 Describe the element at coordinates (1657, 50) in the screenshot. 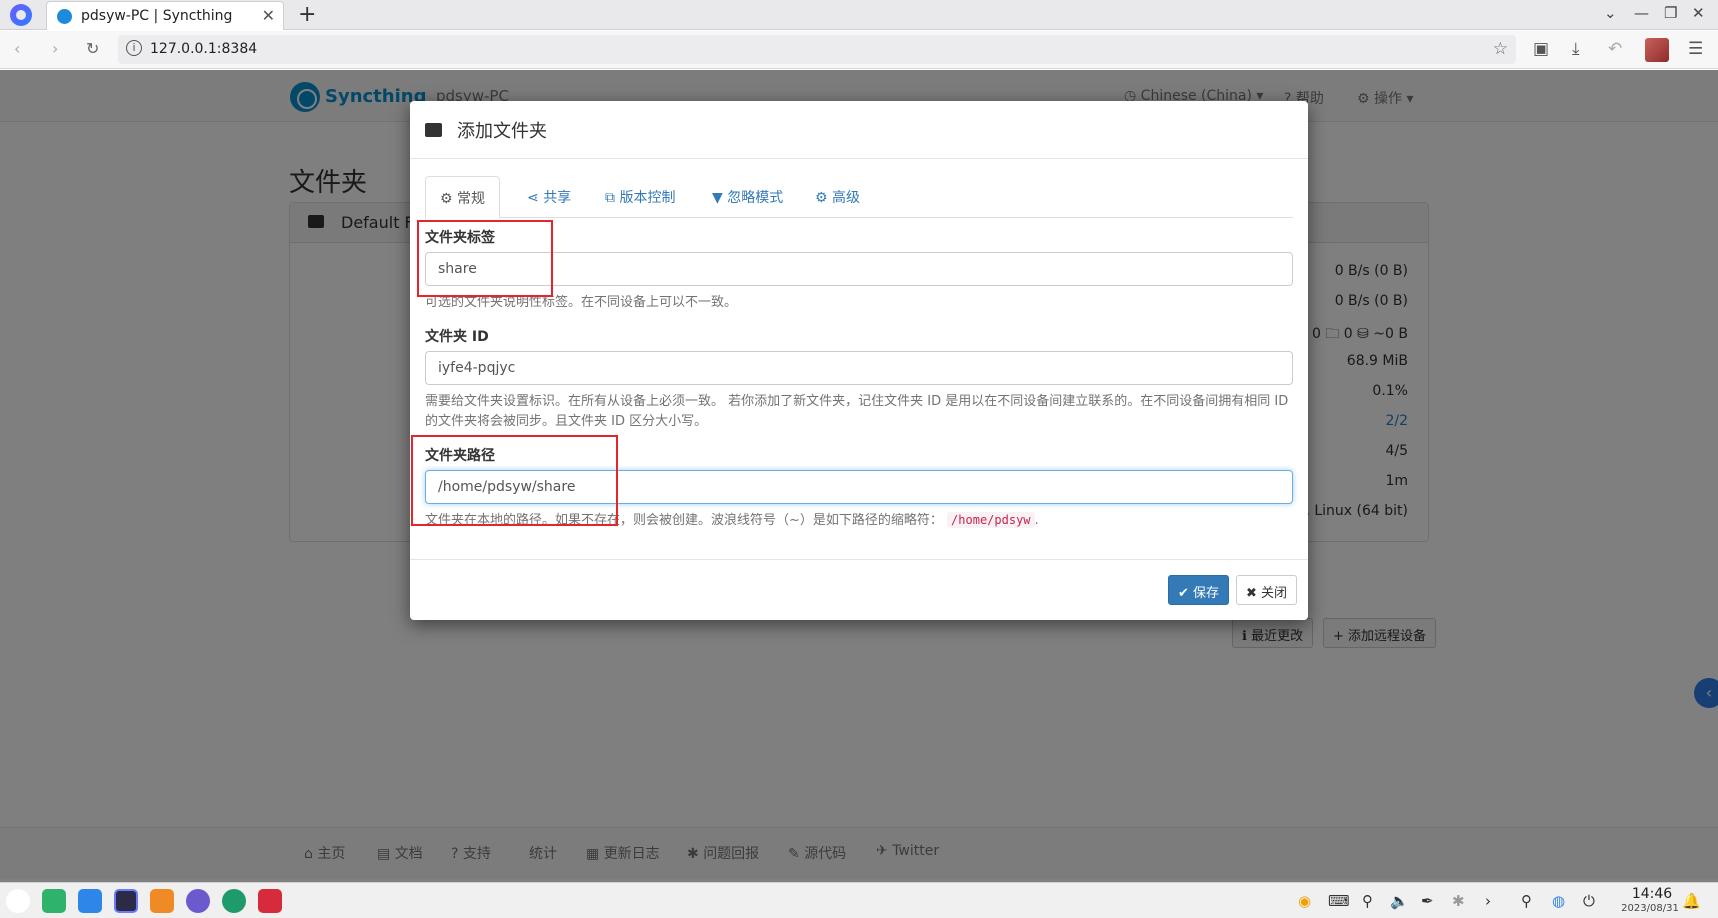

I see `user-avatar` at that location.